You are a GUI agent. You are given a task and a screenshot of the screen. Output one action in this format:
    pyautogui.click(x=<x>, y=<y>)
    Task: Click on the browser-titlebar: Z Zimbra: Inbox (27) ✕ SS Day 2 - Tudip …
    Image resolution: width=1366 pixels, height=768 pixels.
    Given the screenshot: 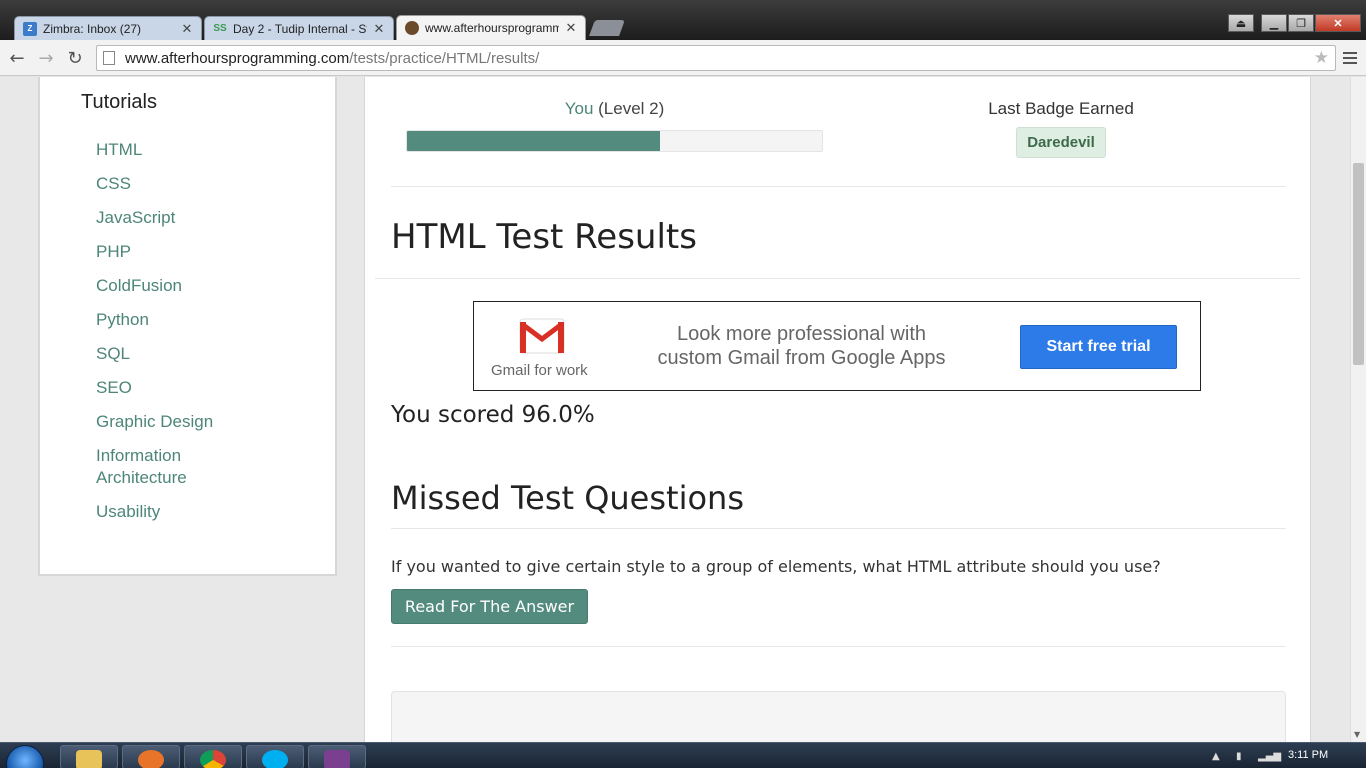 What is the action you would take?
    pyautogui.click(x=683, y=20)
    